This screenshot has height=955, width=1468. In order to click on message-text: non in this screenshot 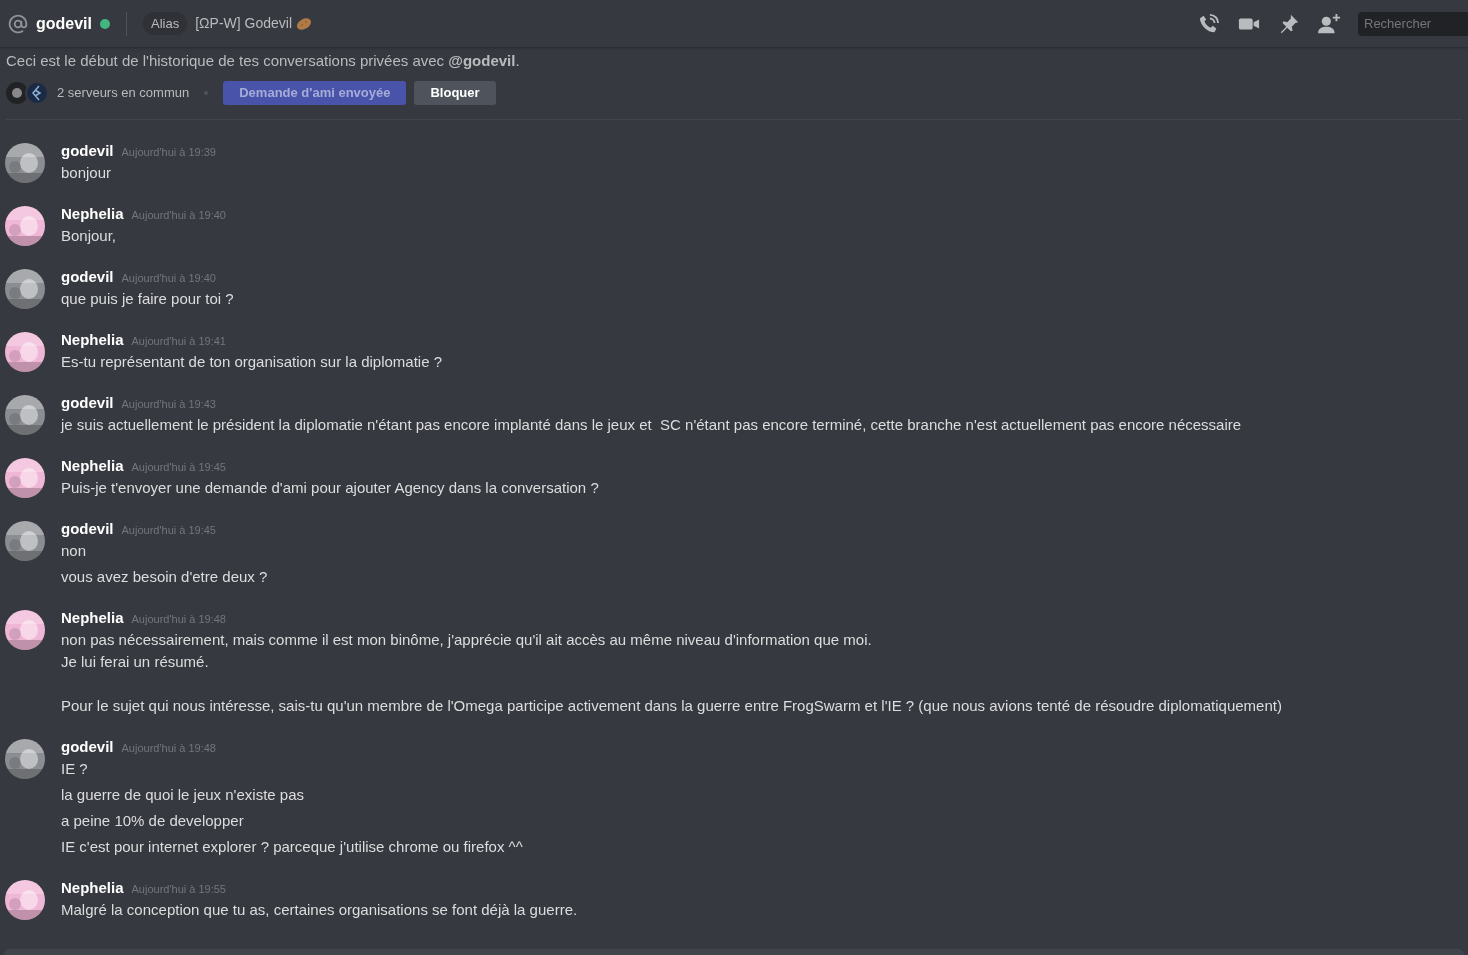, I will do `click(74, 550)`.